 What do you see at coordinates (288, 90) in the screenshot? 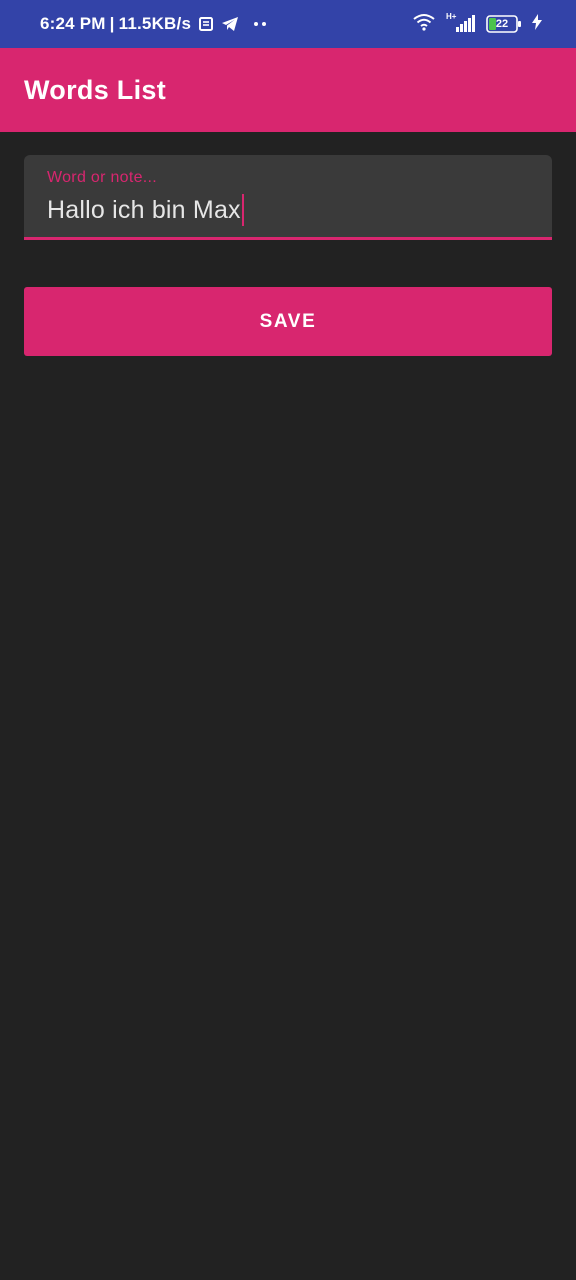
I see `app-bar: Words List` at bounding box center [288, 90].